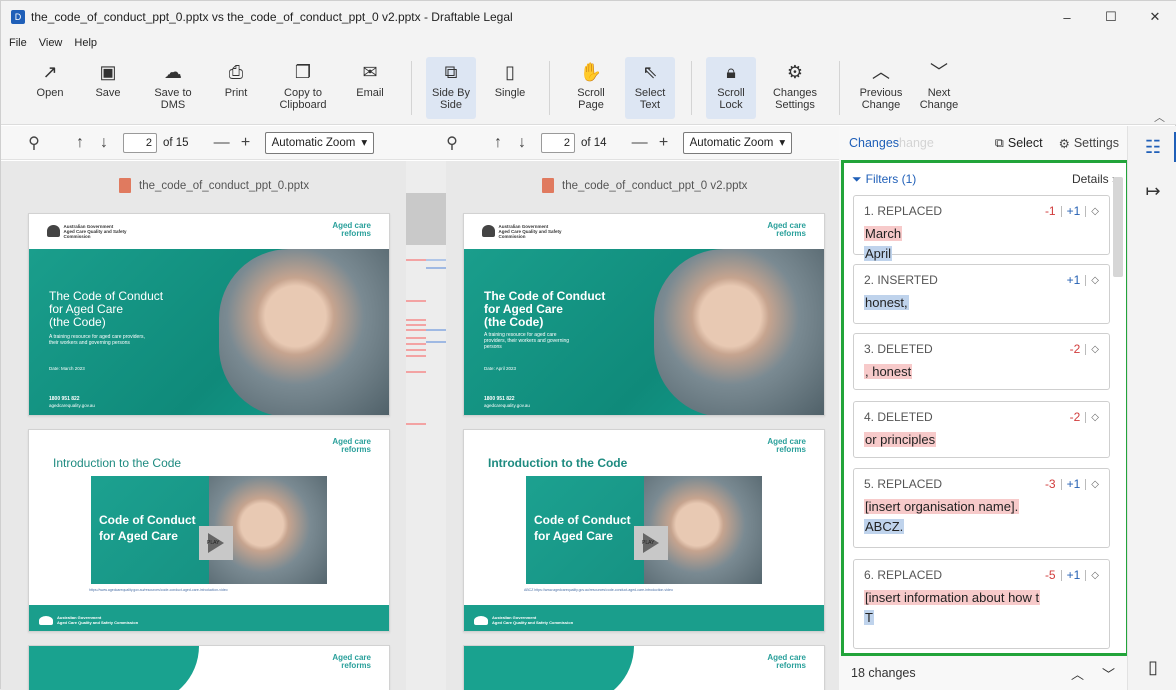 The image size is (1176, 690). What do you see at coordinates (795, 88) in the screenshot?
I see `changes-settings-button: ⚙ Changes Settings` at bounding box center [795, 88].